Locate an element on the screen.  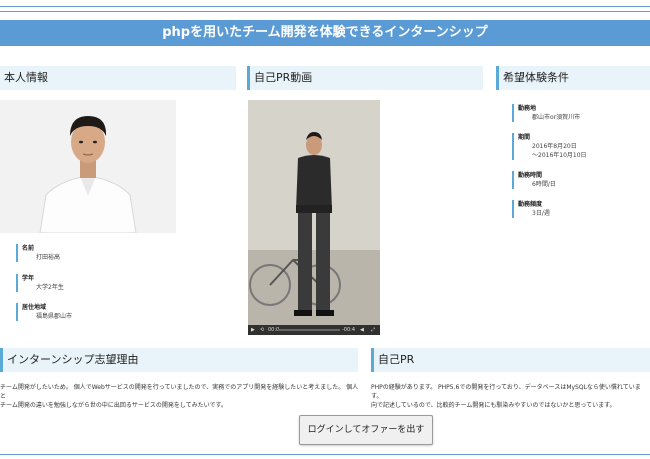
profile-name: 名前 打田裕高 is located at coordinates (38, 253).